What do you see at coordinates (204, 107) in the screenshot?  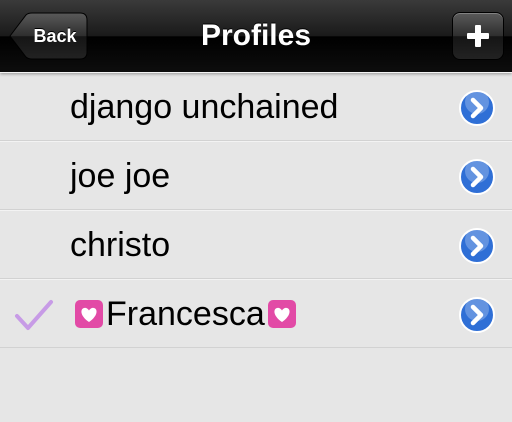 I see `profile-name: django unchained` at bounding box center [204, 107].